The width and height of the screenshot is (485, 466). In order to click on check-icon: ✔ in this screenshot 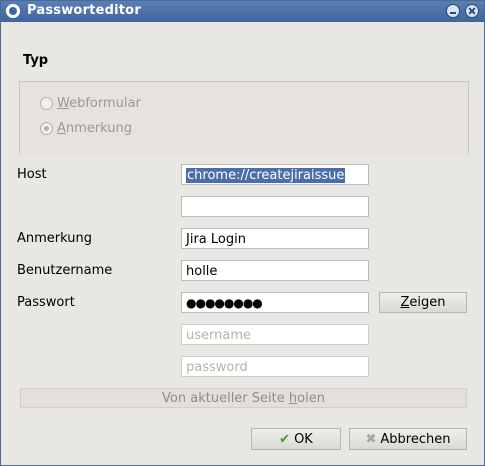, I will do `click(285, 439)`.